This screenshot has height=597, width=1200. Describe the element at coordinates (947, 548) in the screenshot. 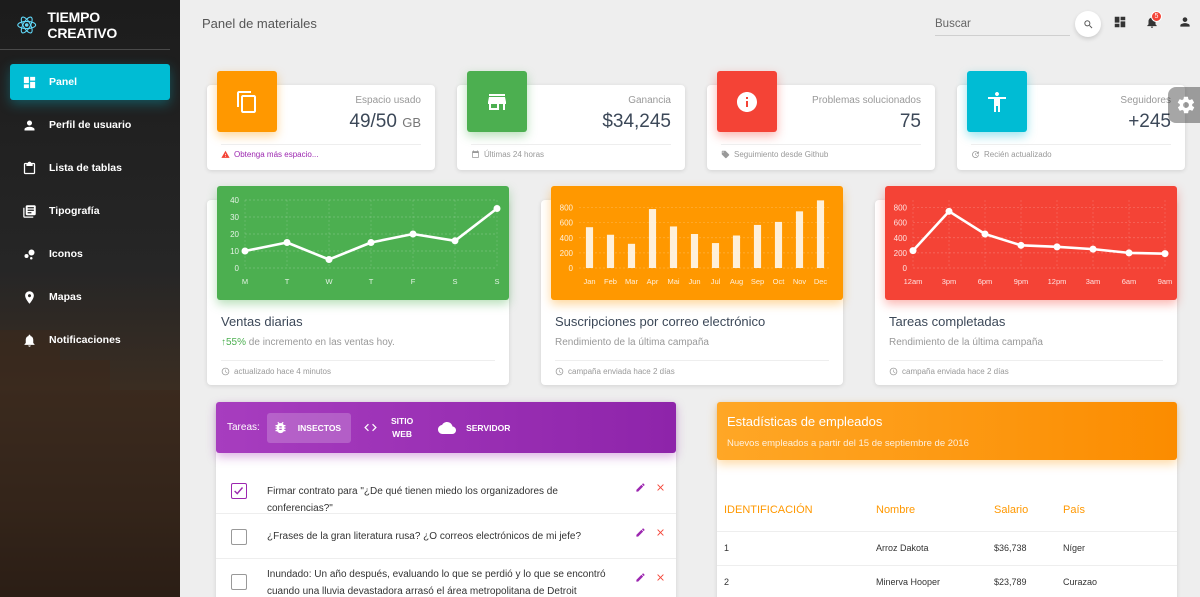

I see `table-row: 1 Arroz Dakota $36,738 Níger` at that location.